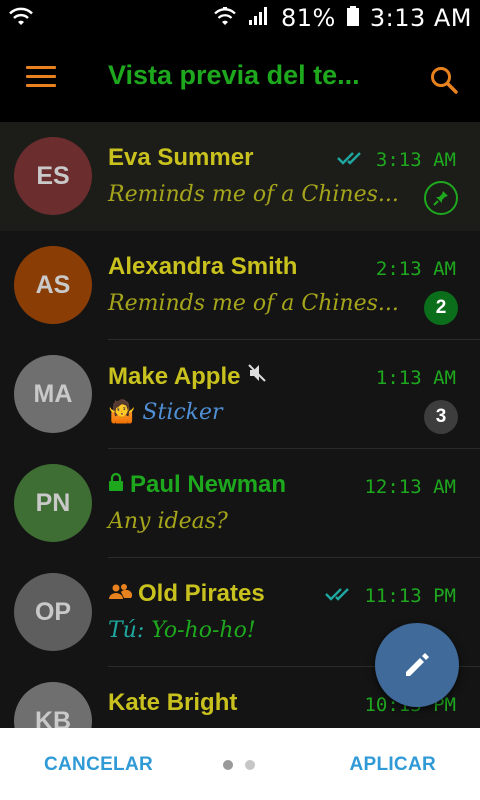  Describe the element at coordinates (410, 487) in the screenshot. I see `chat-time: 12:13 AM` at that location.